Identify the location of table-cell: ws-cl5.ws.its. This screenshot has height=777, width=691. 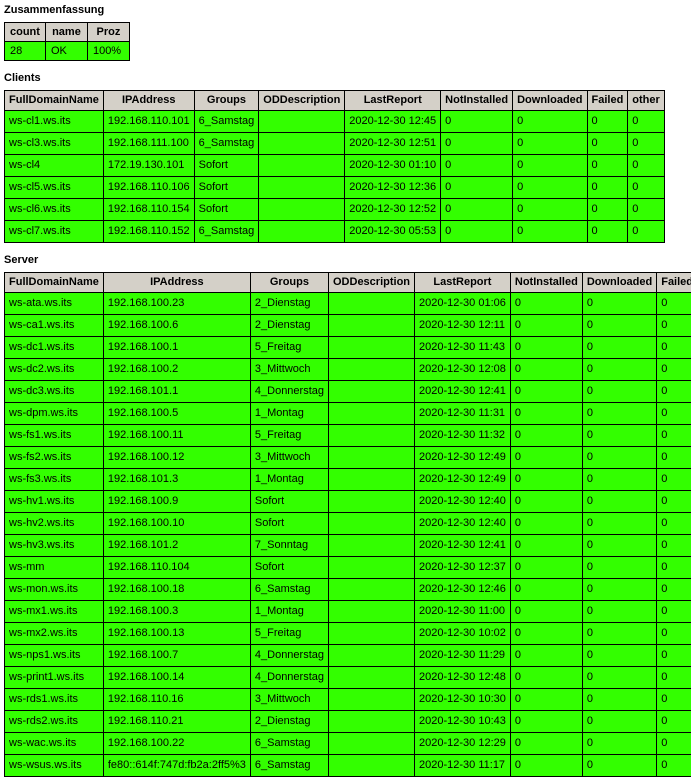
(54, 188).